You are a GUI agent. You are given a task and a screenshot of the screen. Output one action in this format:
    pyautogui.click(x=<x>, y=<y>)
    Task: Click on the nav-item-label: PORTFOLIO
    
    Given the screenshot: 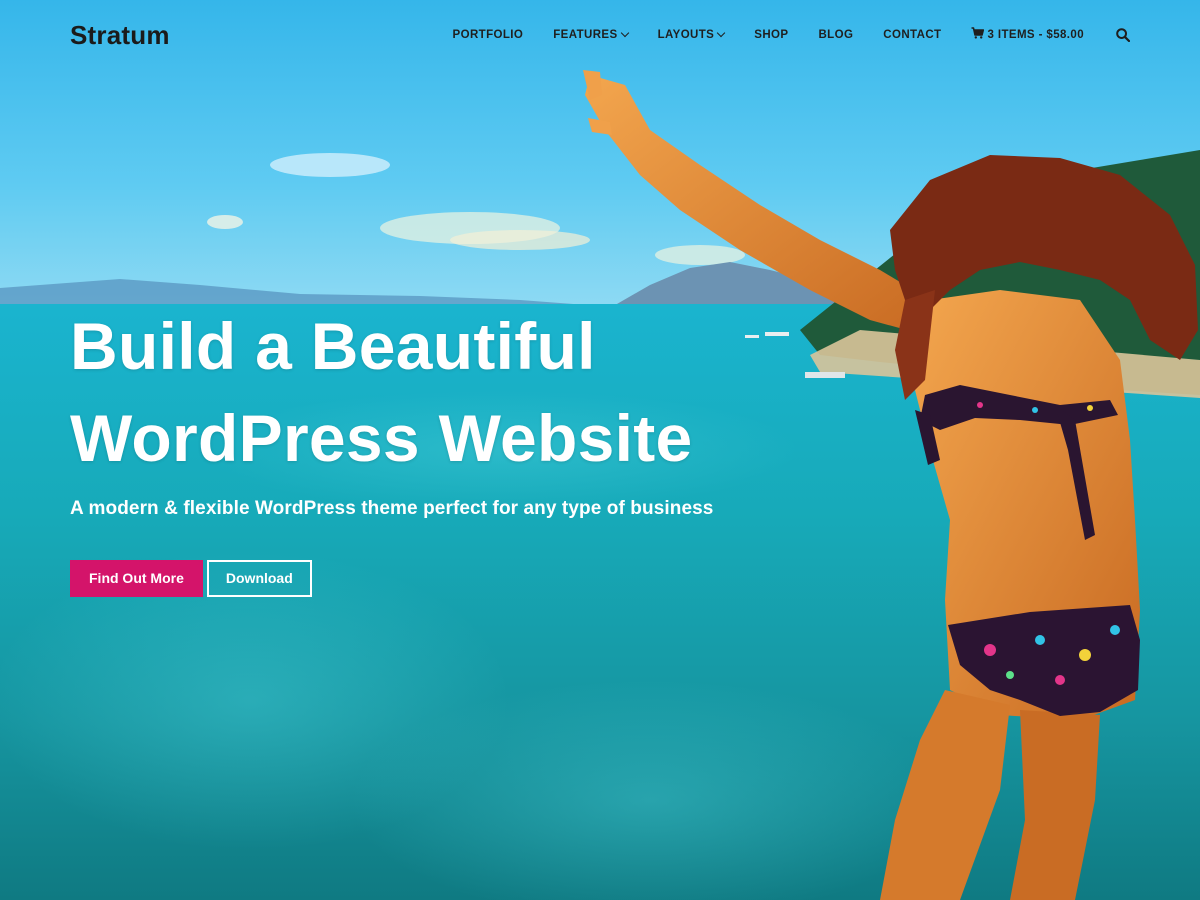 What is the action you would take?
    pyautogui.click(x=488, y=34)
    